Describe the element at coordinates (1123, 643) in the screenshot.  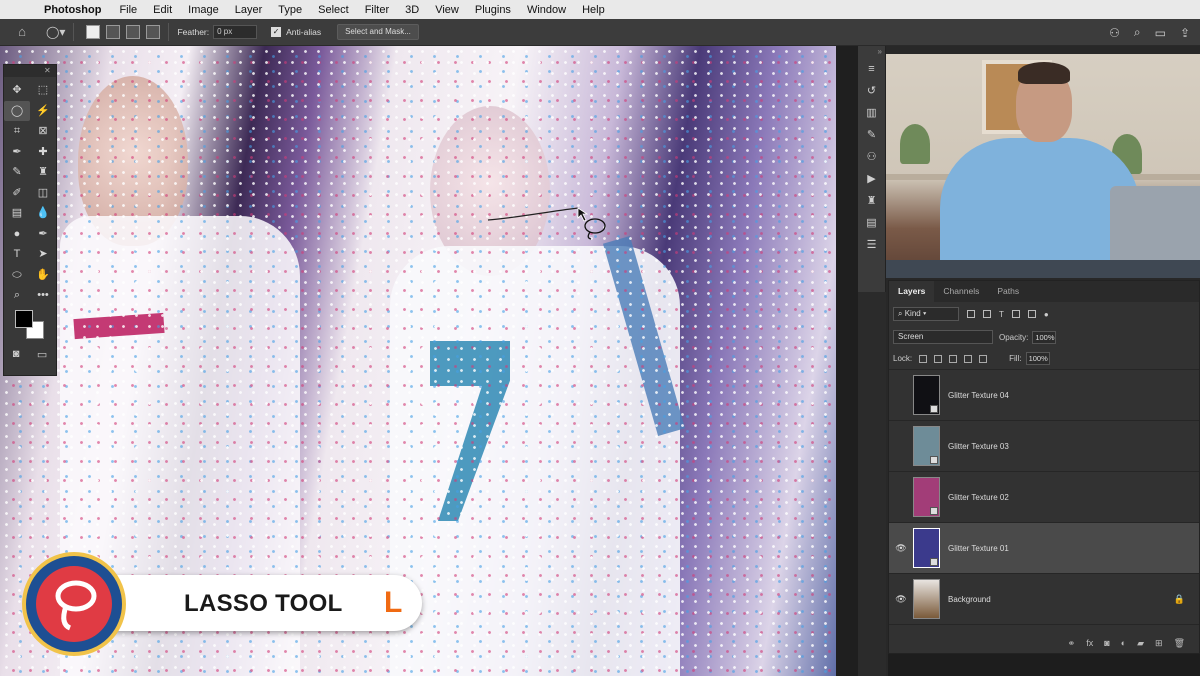
I see `adjustment-layer-icon: ◐` at that location.